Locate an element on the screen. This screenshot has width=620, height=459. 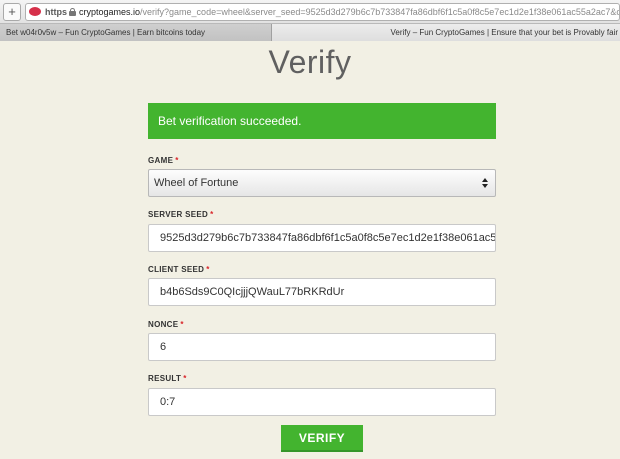
plus-icon: + is located at coordinates (12, 11).